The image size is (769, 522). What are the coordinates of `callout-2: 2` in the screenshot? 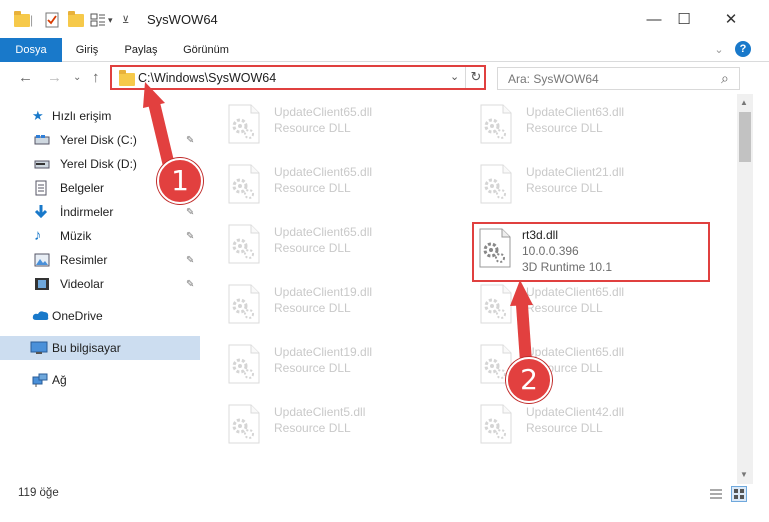 It's located at (529, 380).